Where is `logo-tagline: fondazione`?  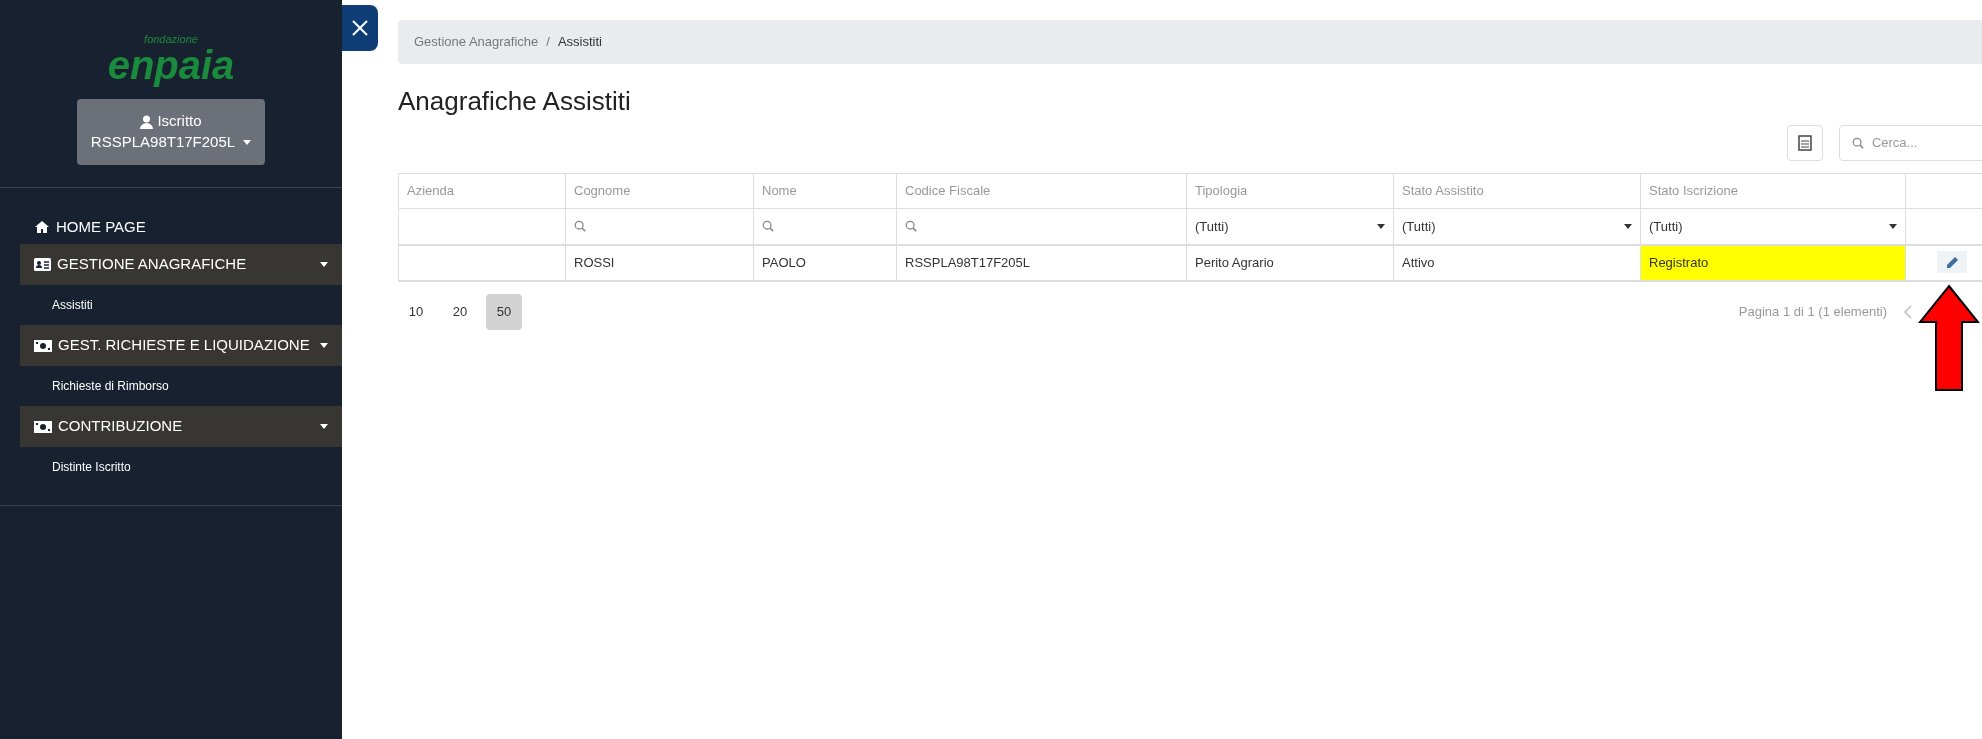 logo-tagline: fondazione is located at coordinates (171, 39).